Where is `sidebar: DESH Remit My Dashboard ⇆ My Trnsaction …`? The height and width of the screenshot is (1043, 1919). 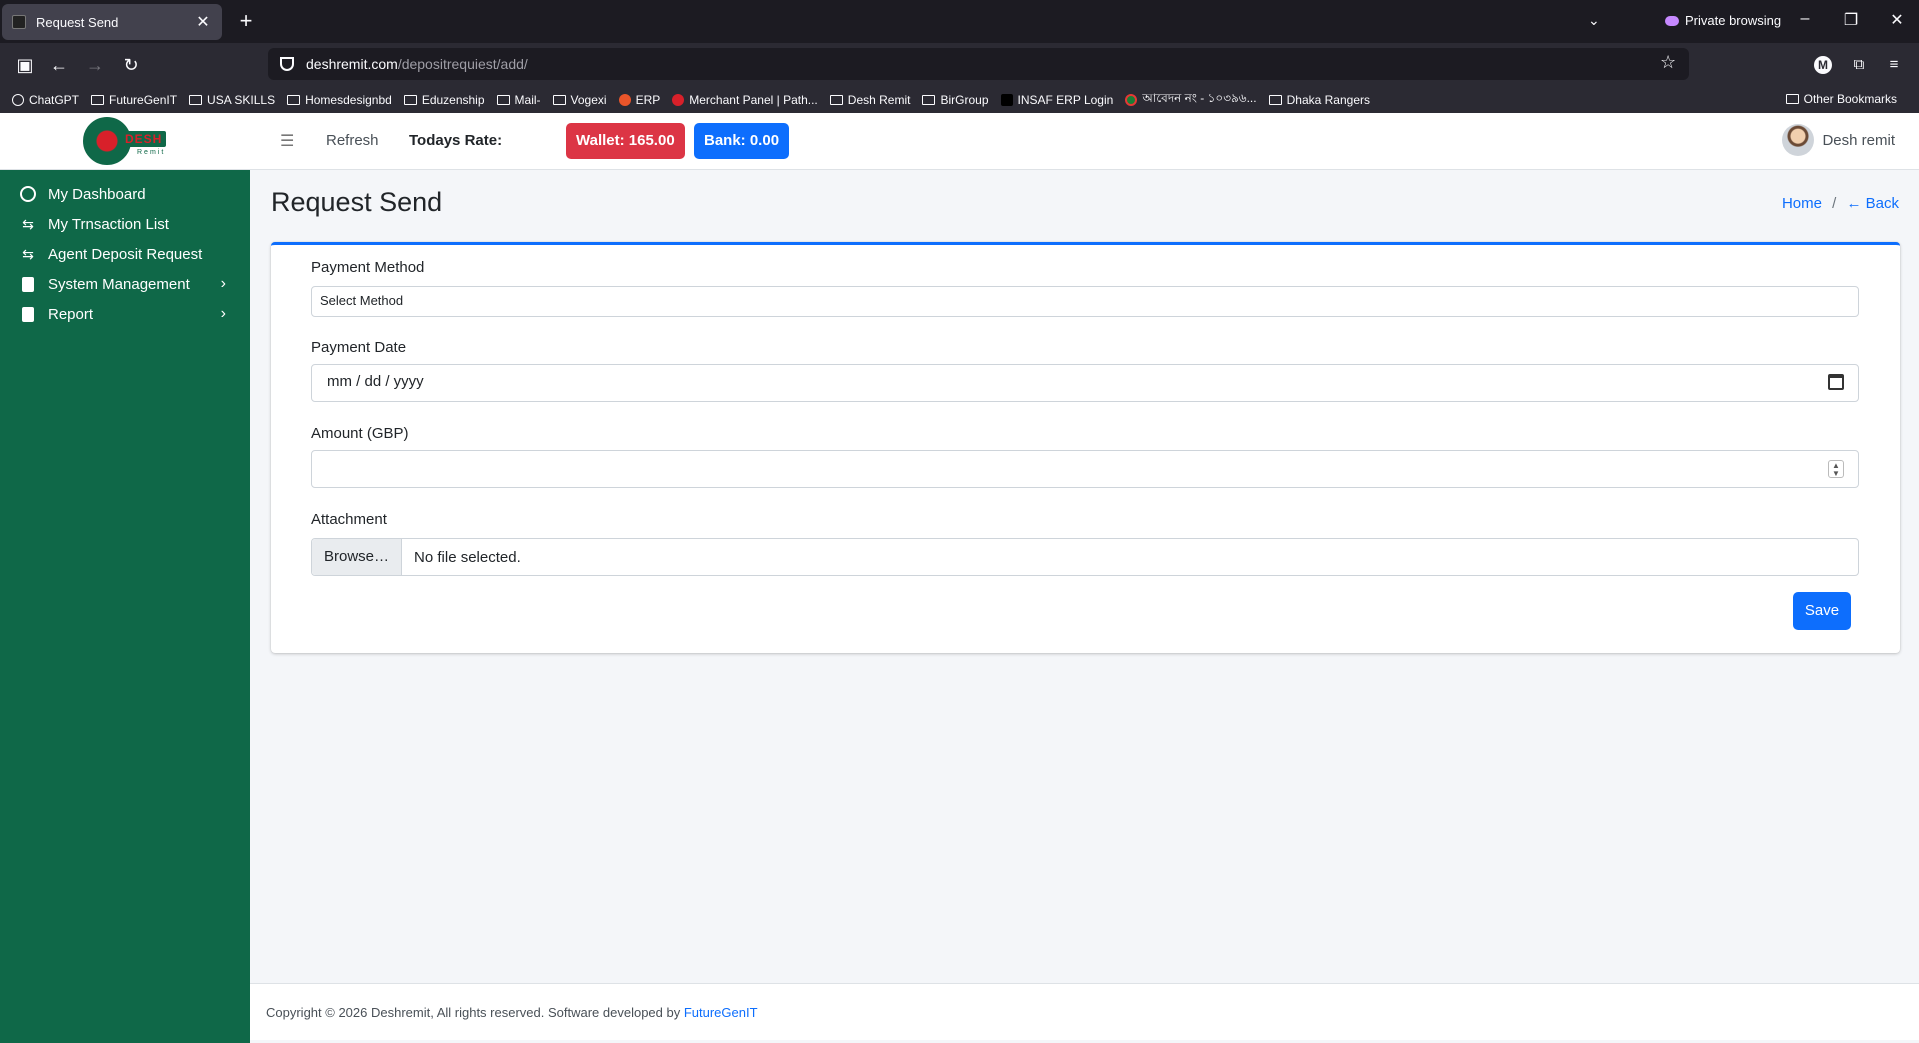 sidebar: DESH Remit My Dashboard ⇆ My Trnsaction … is located at coordinates (125, 578).